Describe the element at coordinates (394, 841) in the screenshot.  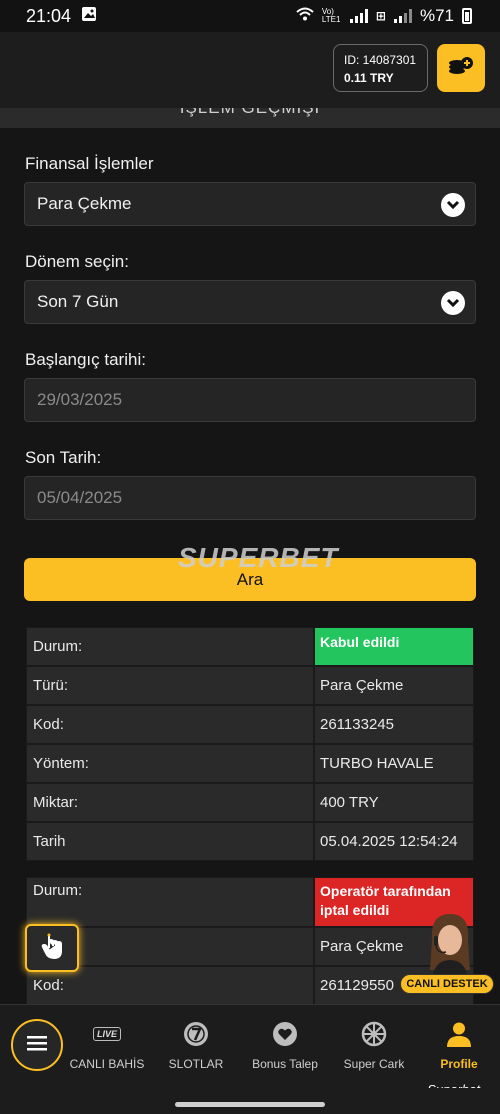
I see `row-value: 05.04.2025 12:54:24` at that location.